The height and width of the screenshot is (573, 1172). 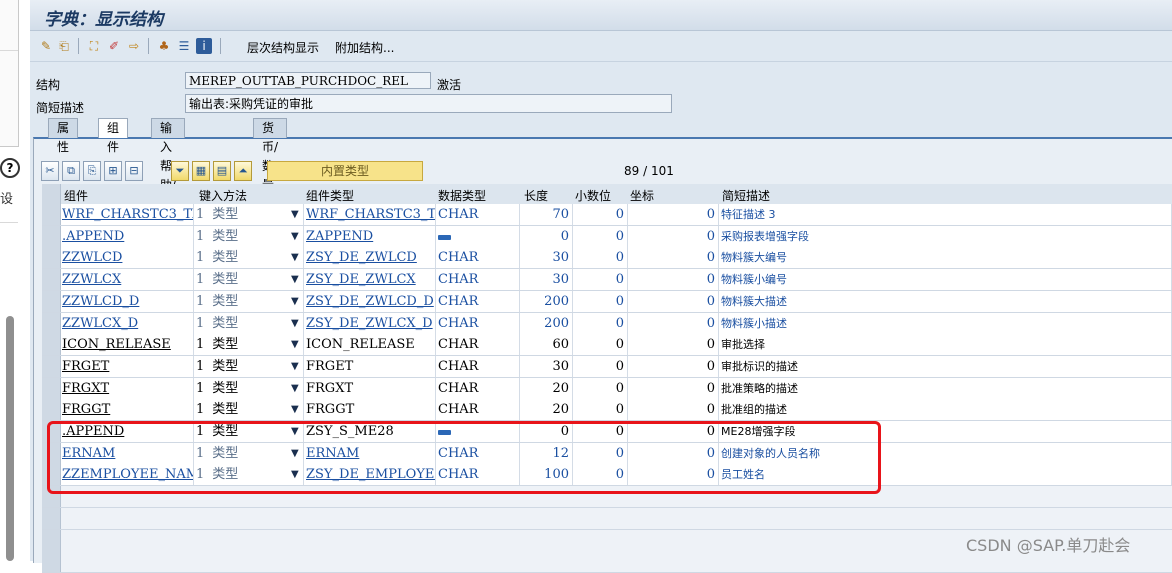 I want to click on short-description-cell: 特征描述 3, so click(x=945, y=214).